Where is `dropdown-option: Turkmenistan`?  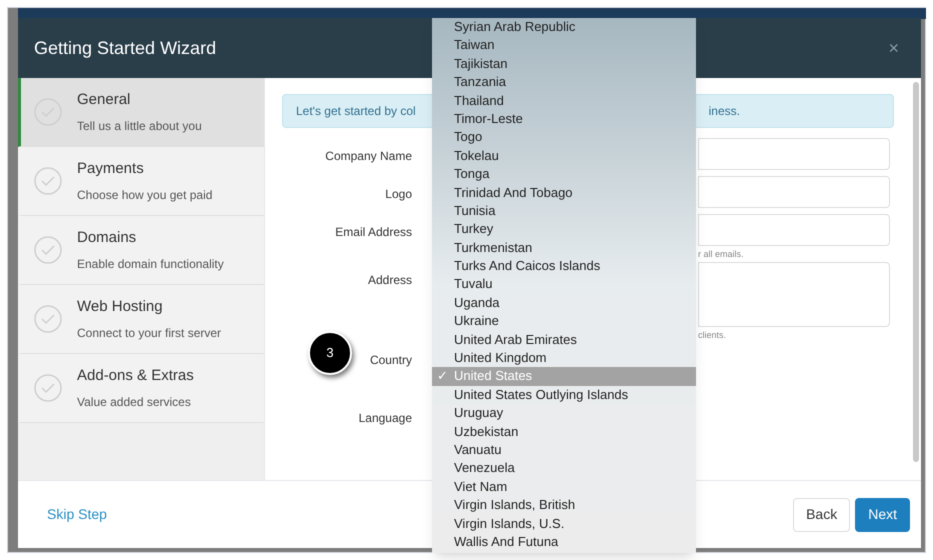
dropdown-option: Turkmenistan is located at coordinates (564, 248).